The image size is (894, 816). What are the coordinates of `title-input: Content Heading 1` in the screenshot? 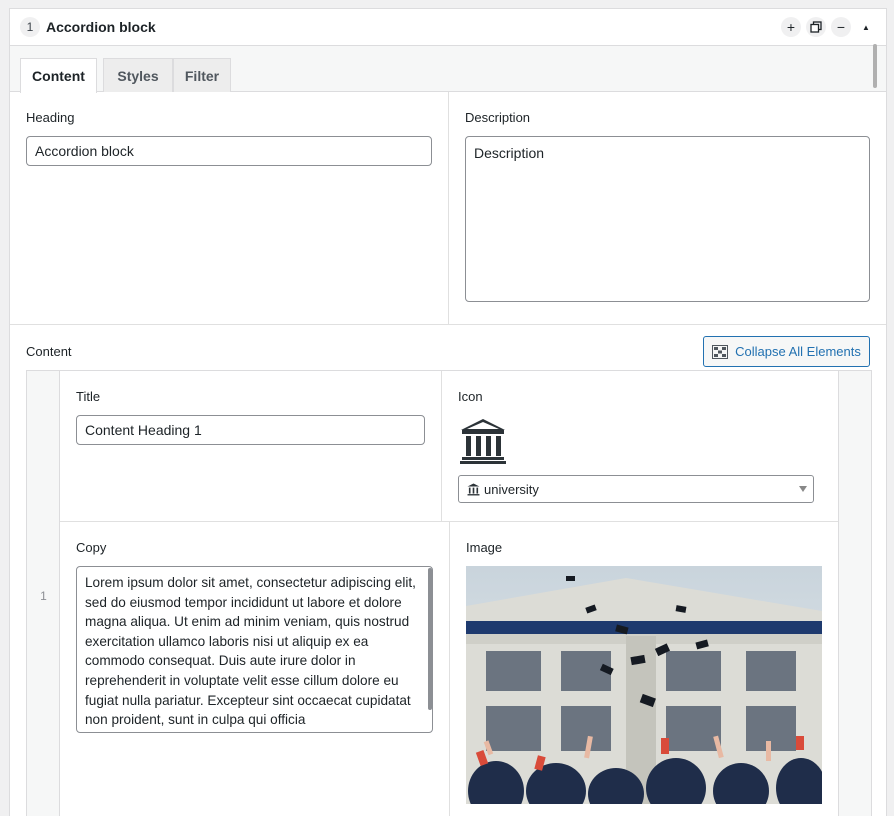 It's located at (250, 430).